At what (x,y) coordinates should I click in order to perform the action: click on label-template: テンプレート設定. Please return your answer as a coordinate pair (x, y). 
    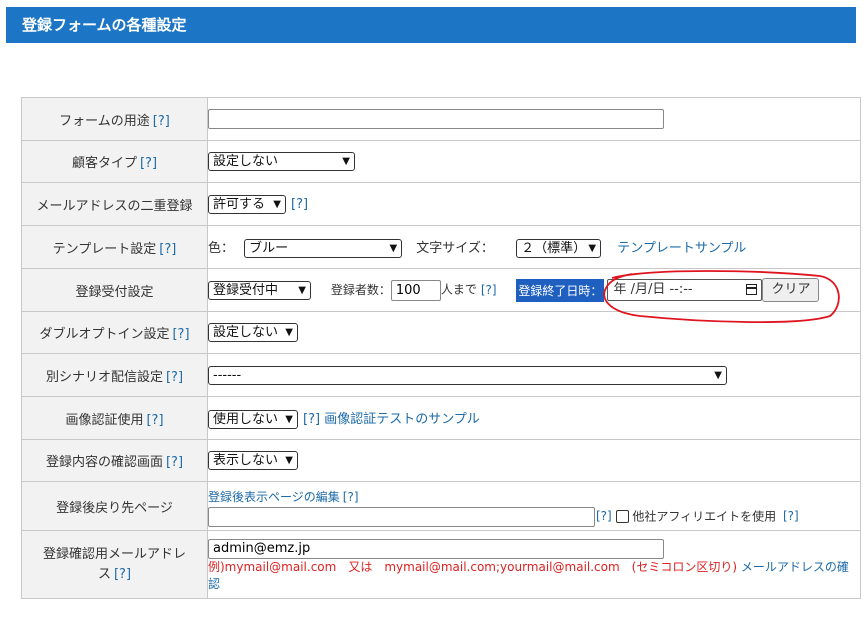
    Looking at the image, I should click on (104, 249).